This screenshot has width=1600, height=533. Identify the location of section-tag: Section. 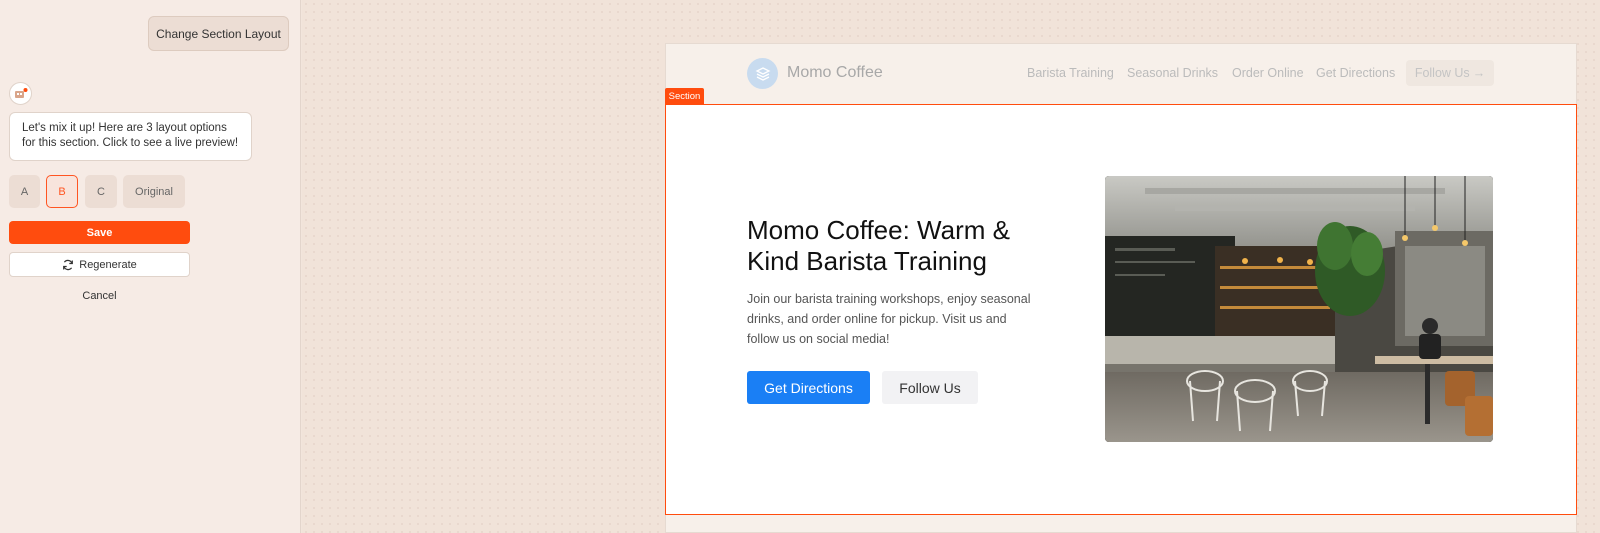
(684, 96).